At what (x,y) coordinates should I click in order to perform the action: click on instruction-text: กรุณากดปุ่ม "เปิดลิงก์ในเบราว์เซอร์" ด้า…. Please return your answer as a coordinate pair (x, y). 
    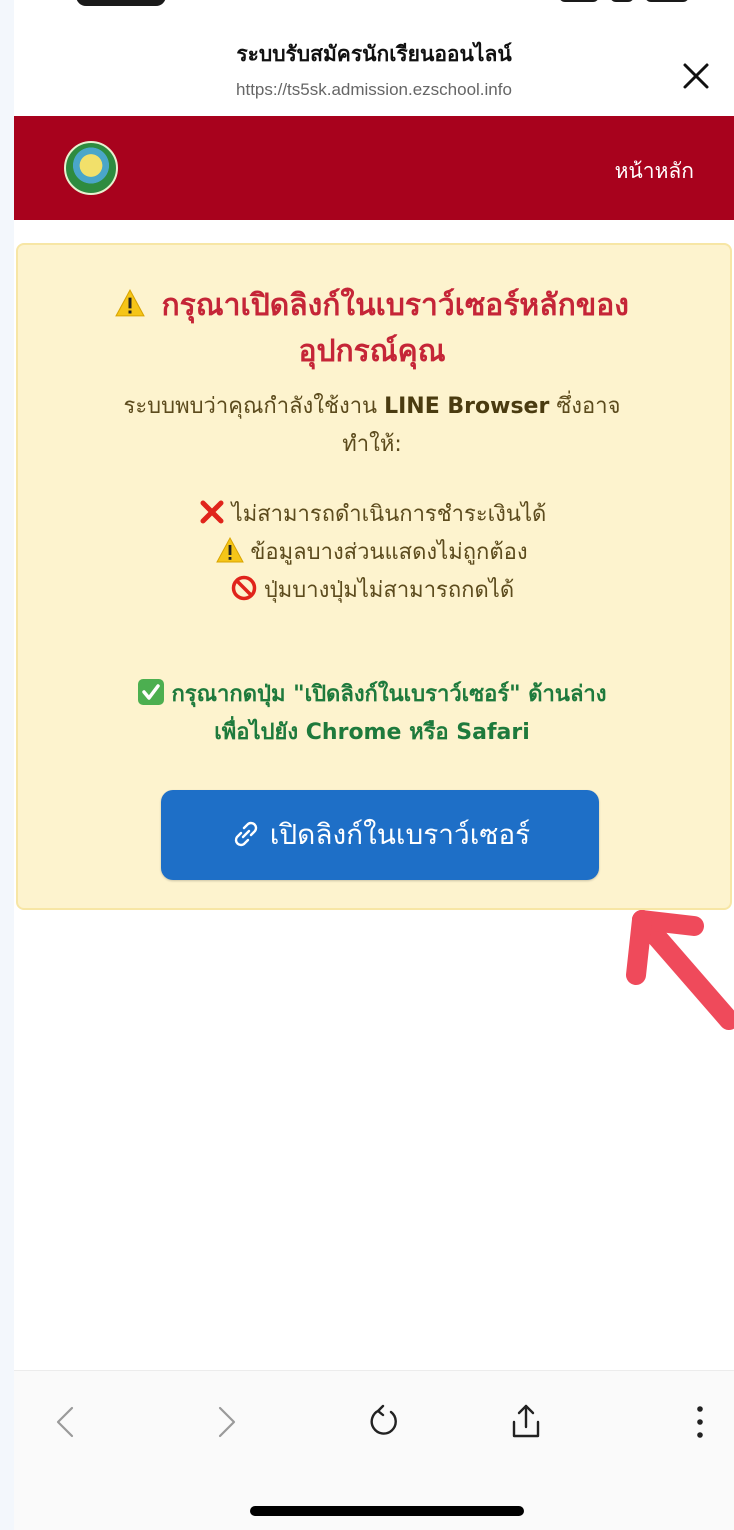
    Looking at the image, I should click on (372, 714).